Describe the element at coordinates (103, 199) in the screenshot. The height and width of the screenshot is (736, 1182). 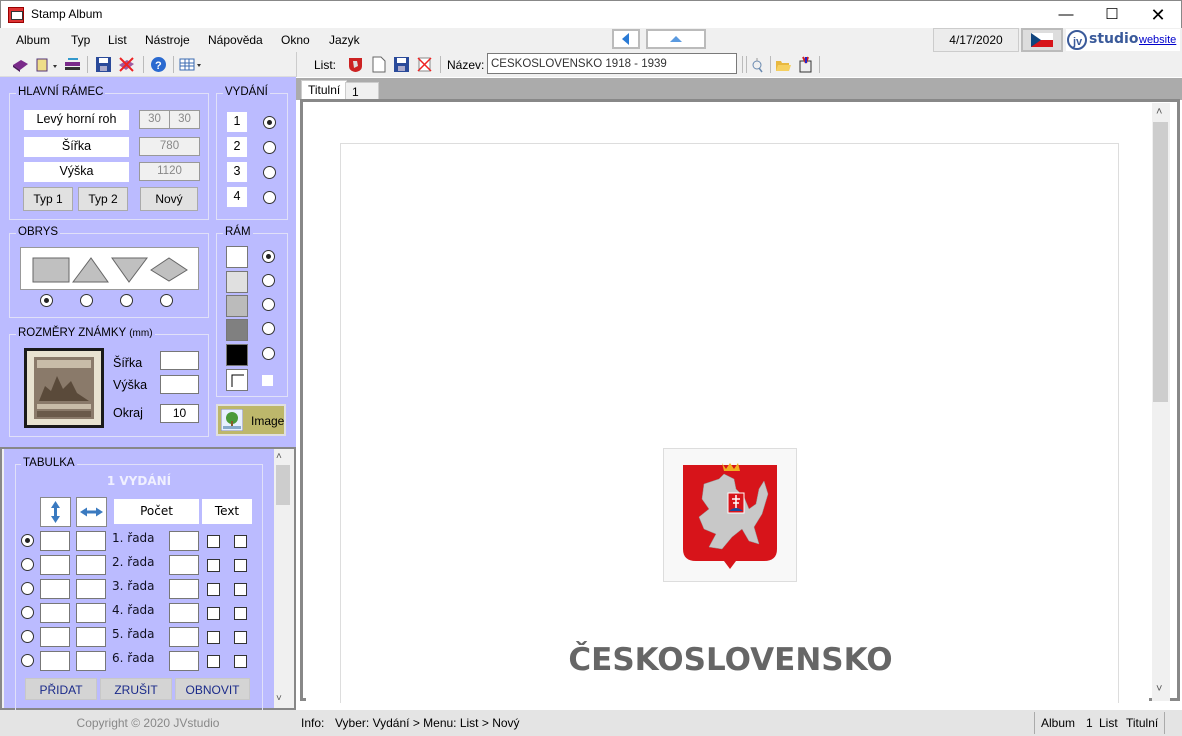
I see `type2-button: Typ 2` at that location.